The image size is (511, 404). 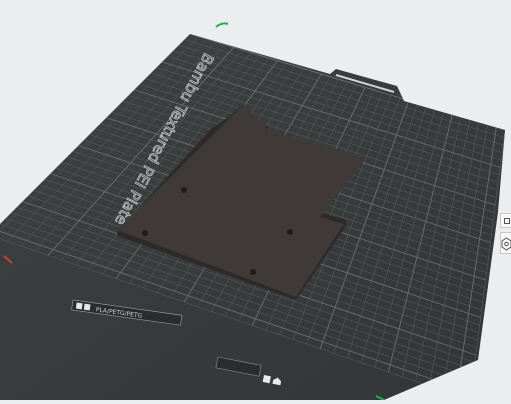 I want to click on z-axis-marker, so click(x=222, y=25).